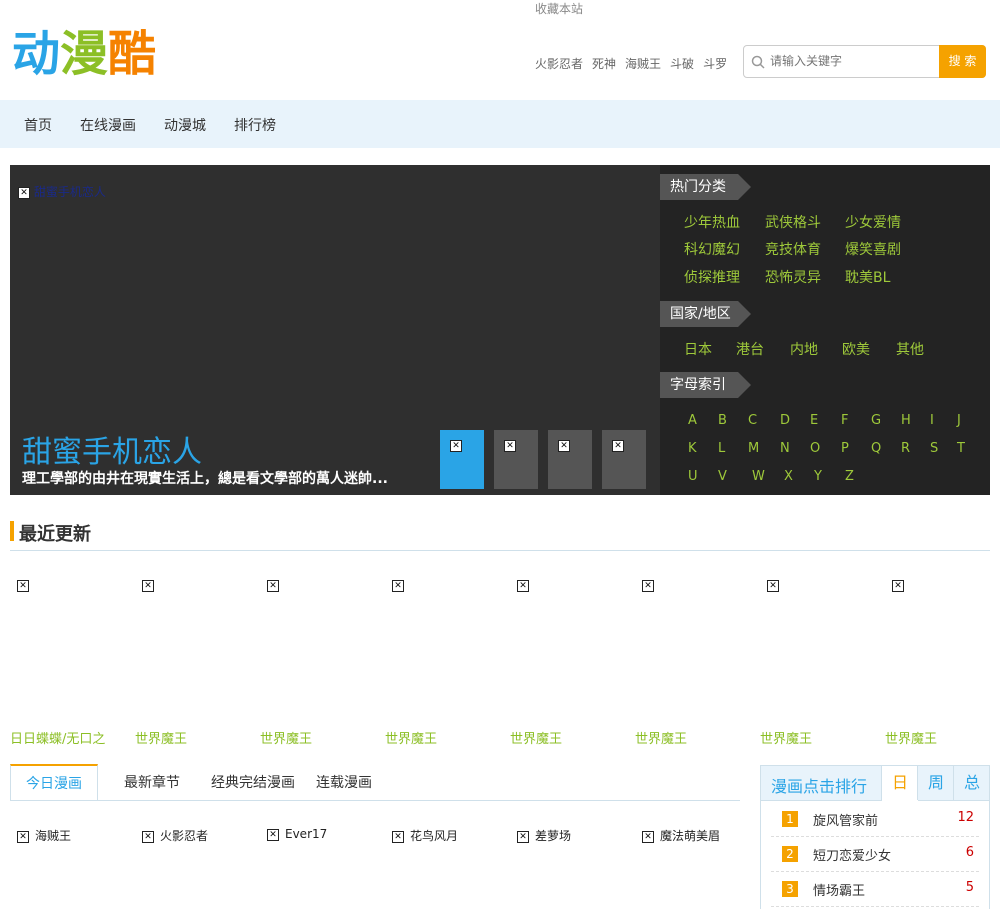  What do you see at coordinates (814, 420) in the screenshot?
I see `letter-link: E` at bounding box center [814, 420].